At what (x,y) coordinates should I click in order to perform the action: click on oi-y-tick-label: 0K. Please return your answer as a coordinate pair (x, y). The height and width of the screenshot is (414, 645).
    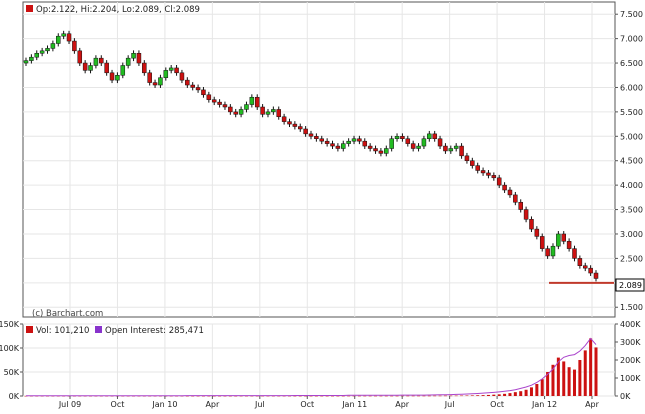
    Looking at the image, I should click on (625, 396).